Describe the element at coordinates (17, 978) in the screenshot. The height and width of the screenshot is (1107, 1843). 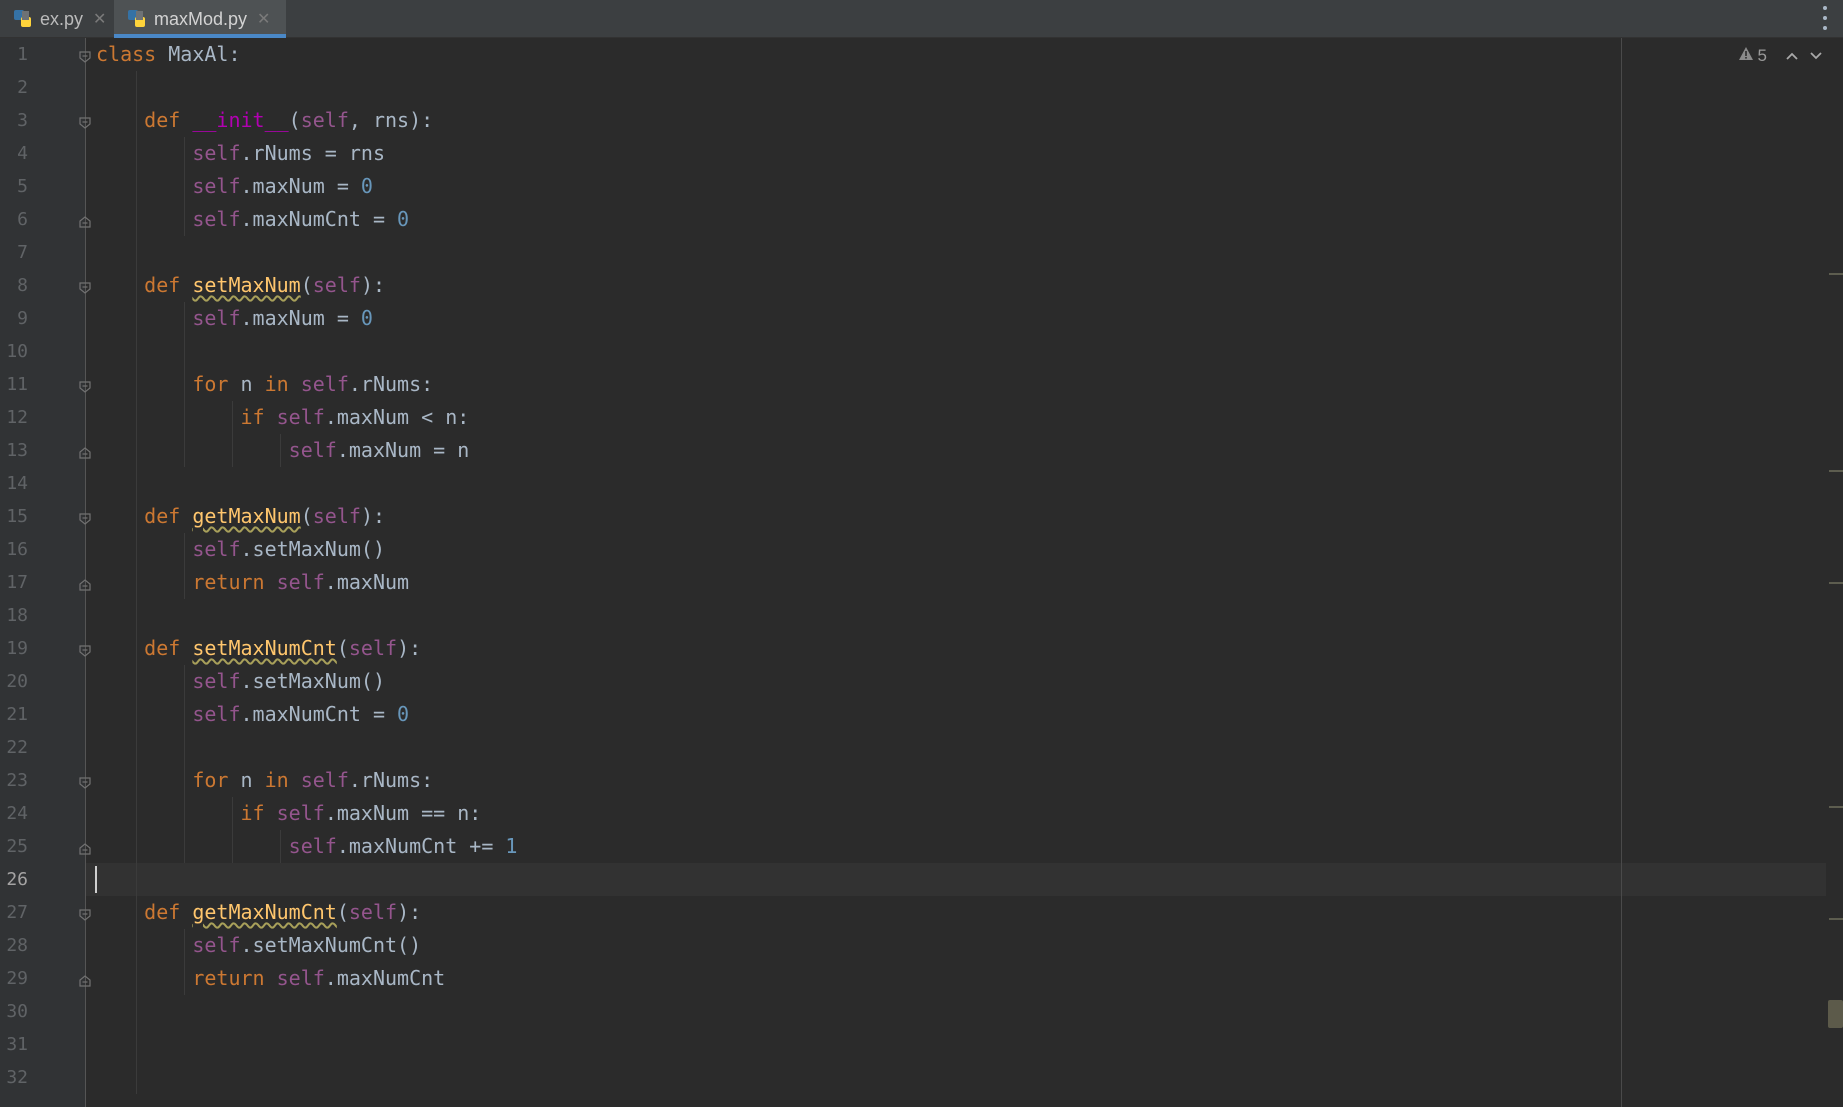
I see `line-number: 29` at that location.